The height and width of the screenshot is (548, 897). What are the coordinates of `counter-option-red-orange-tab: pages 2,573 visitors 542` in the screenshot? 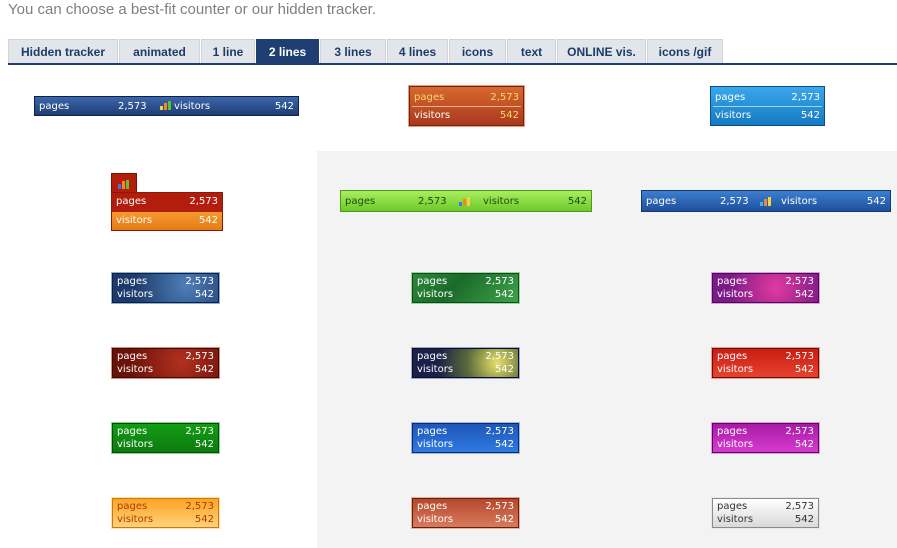 It's located at (167, 202).